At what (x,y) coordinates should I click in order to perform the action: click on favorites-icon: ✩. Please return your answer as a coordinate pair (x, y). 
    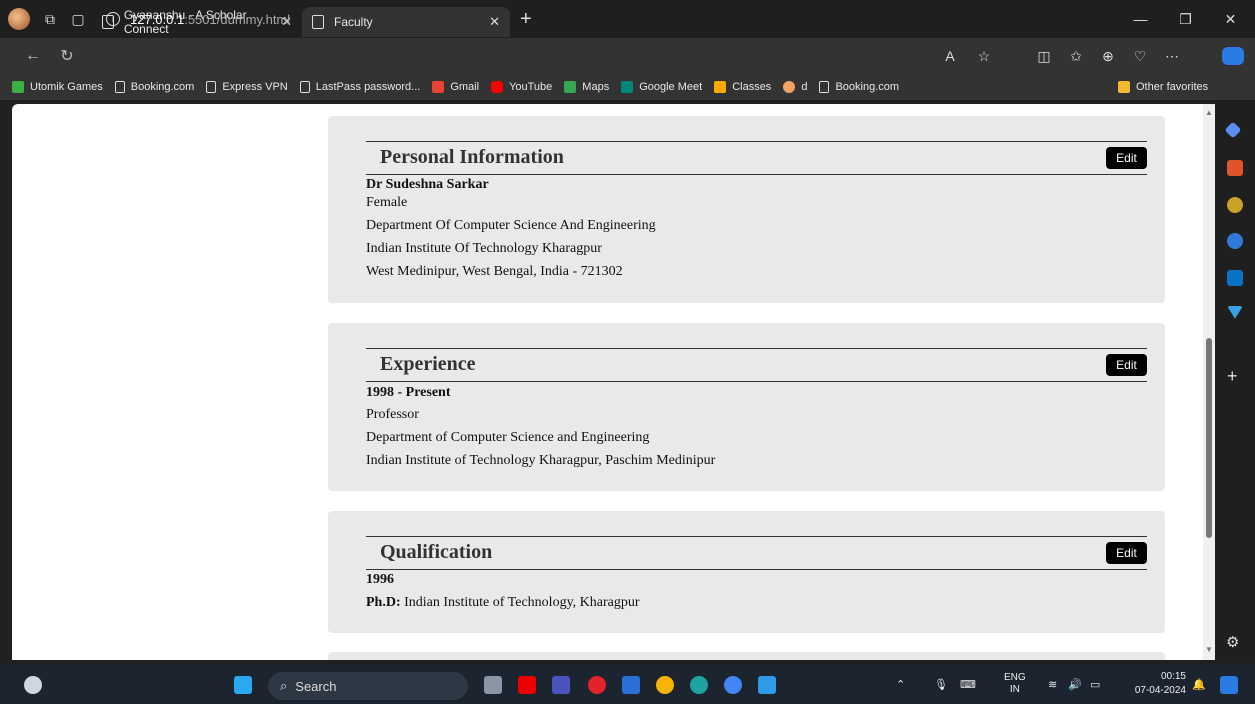
    Looking at the image, I should click on (1076, 56).